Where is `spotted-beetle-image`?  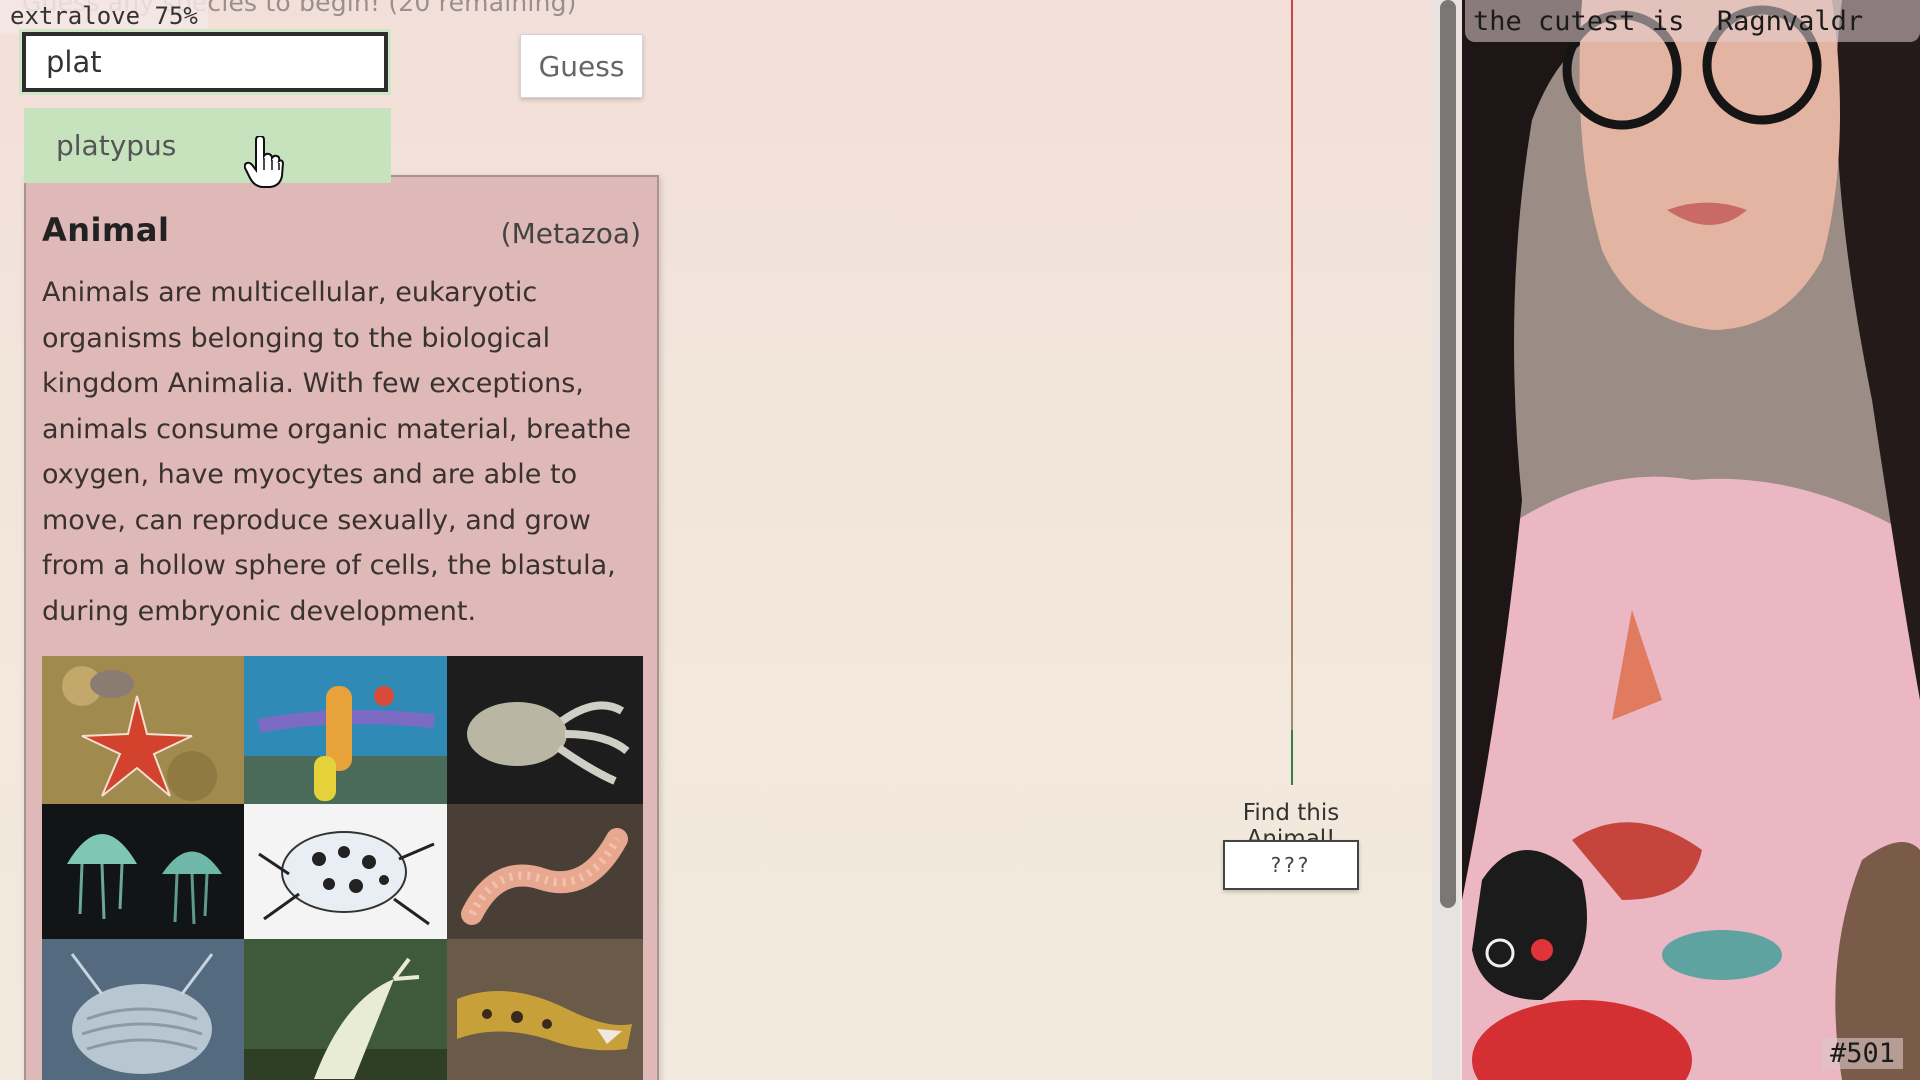
spotted-beetle-image is located at coordinates (345, 871).